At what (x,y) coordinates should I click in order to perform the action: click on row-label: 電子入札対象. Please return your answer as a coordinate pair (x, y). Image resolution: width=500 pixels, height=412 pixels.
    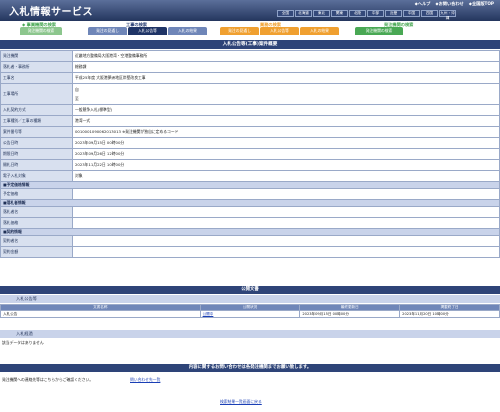
    Looking at the image, I should click on (36, 176).